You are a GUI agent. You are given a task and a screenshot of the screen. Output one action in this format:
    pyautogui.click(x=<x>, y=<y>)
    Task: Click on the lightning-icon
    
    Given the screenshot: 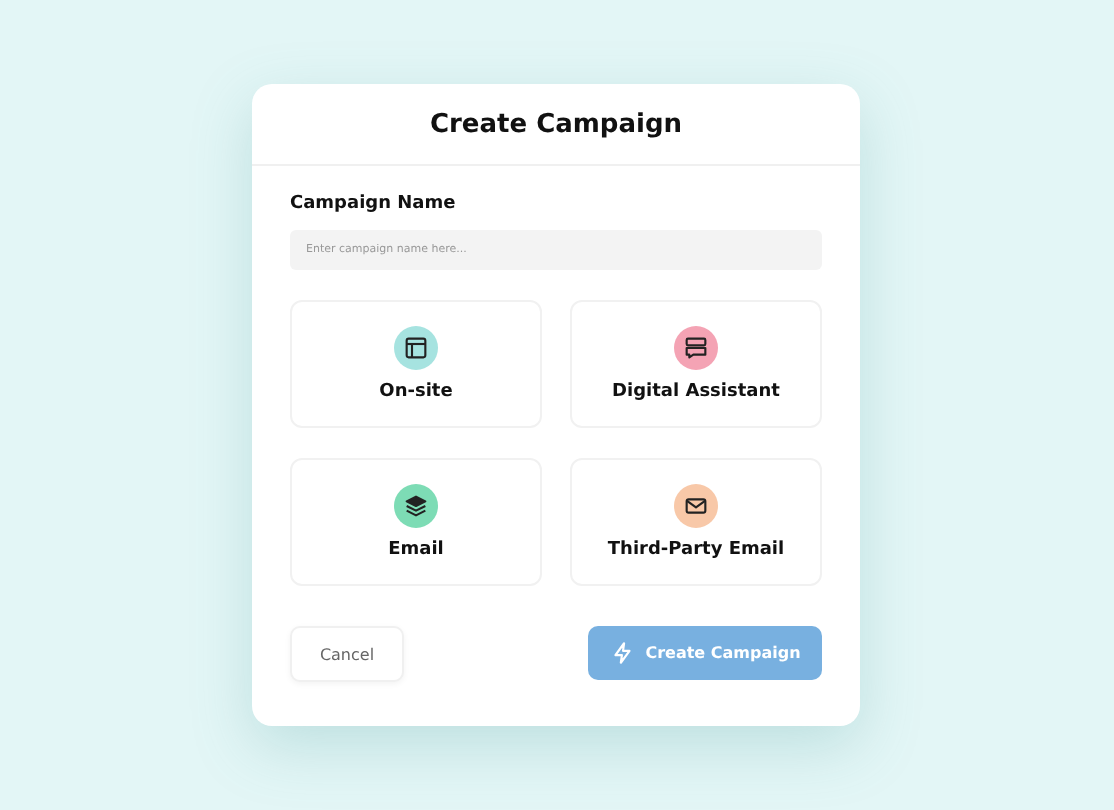 What is the action you would take?
    pyautogui.click(x=622, y=653)
    